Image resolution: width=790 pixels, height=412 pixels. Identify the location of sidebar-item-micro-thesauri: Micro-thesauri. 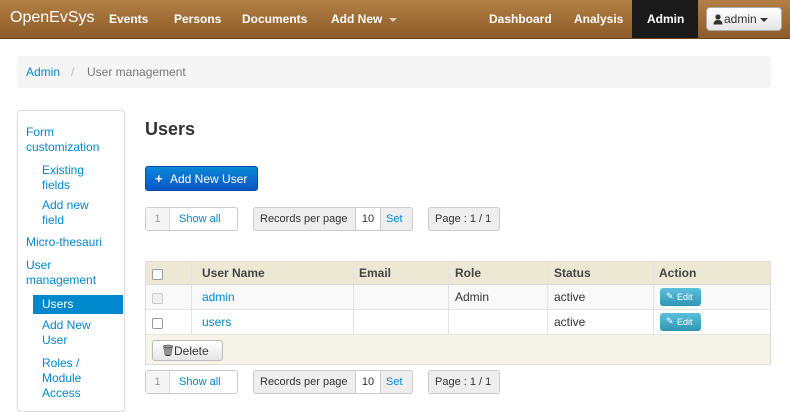
(74, 242).